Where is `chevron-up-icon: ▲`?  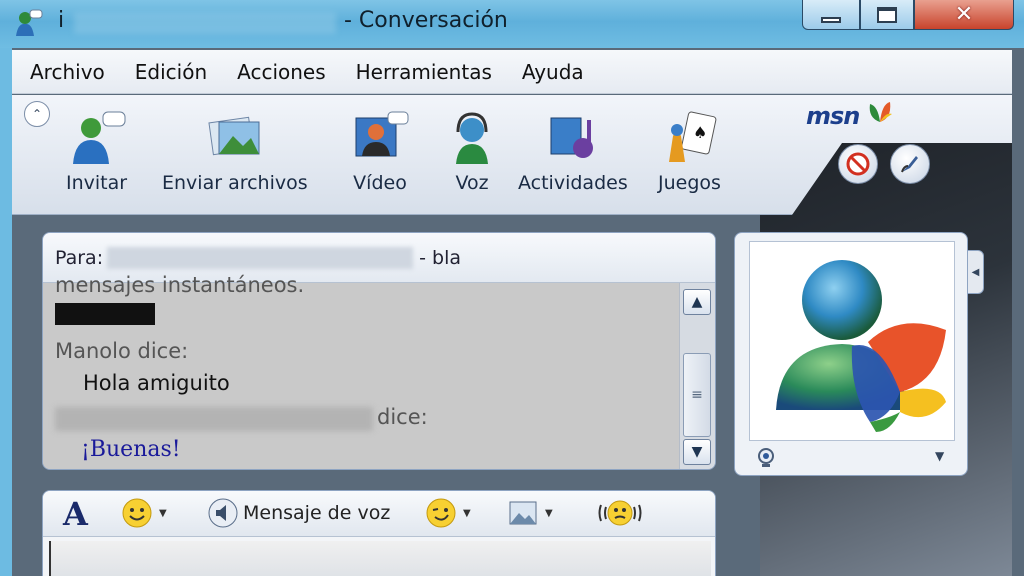 chevron-up-icon: ▲ is located at coordinates (697, 302).